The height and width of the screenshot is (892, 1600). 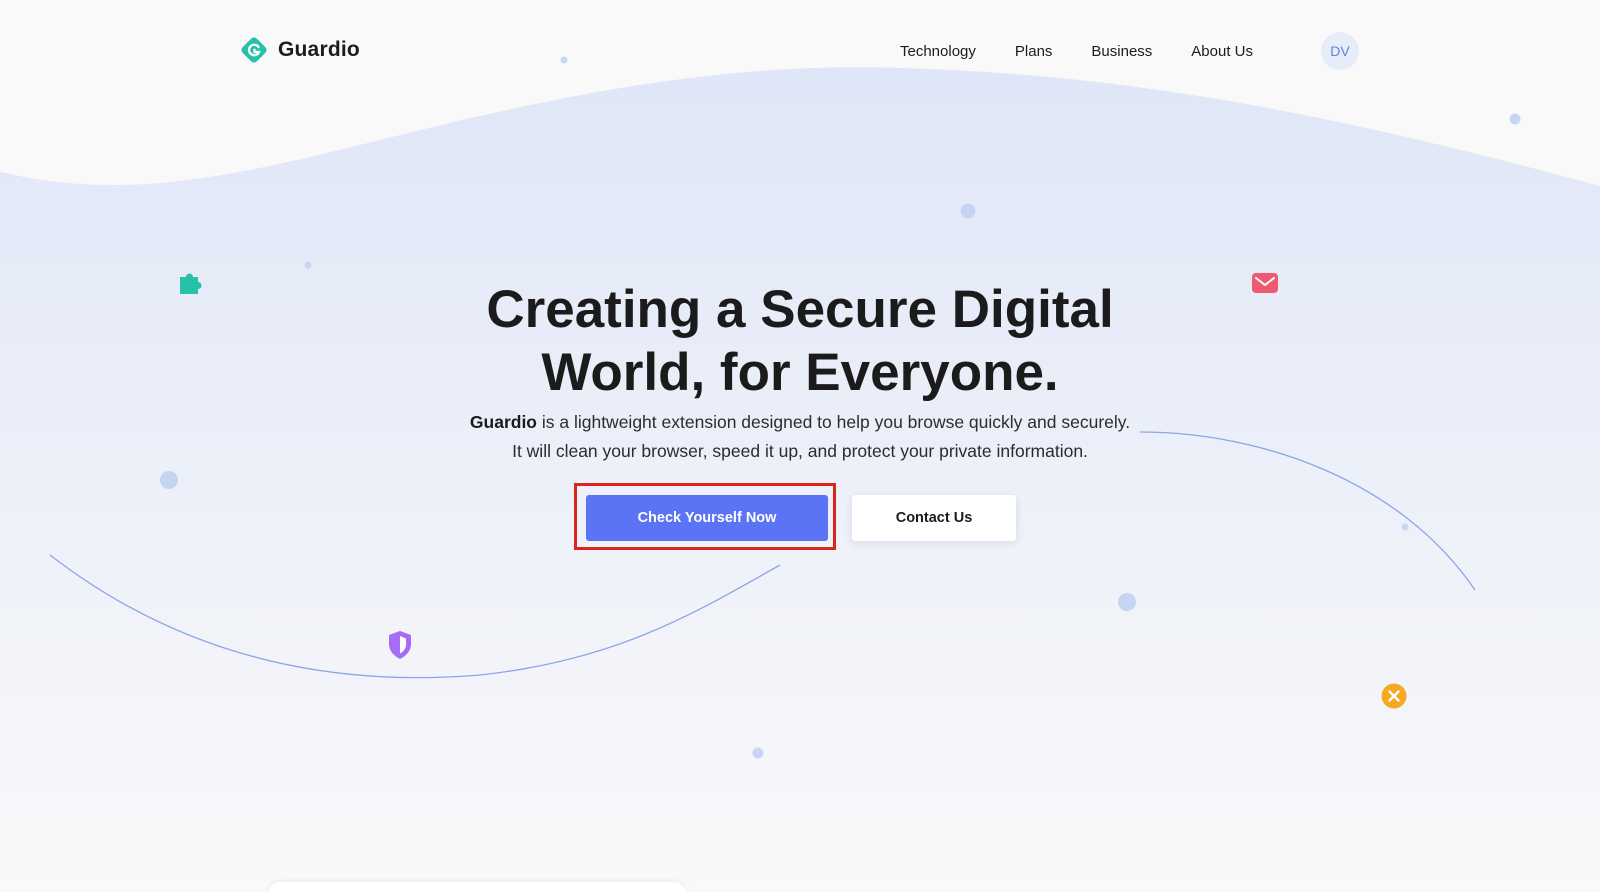 I want to click on nav-technology: Technology, so click(x=938, y=52).